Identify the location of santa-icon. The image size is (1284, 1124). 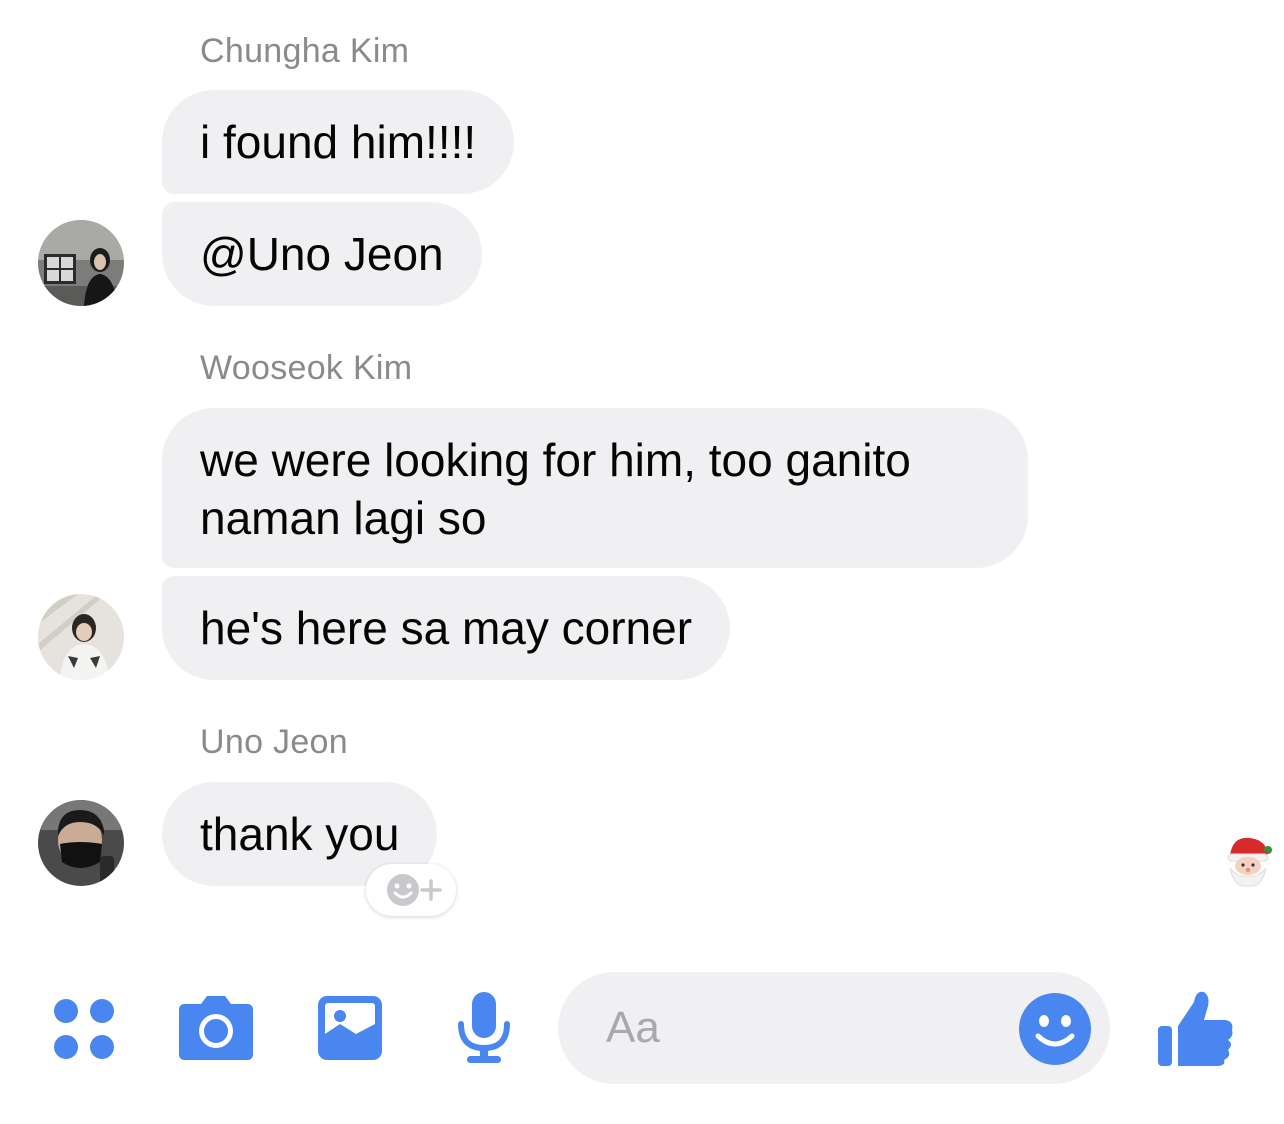
(1248, 861).